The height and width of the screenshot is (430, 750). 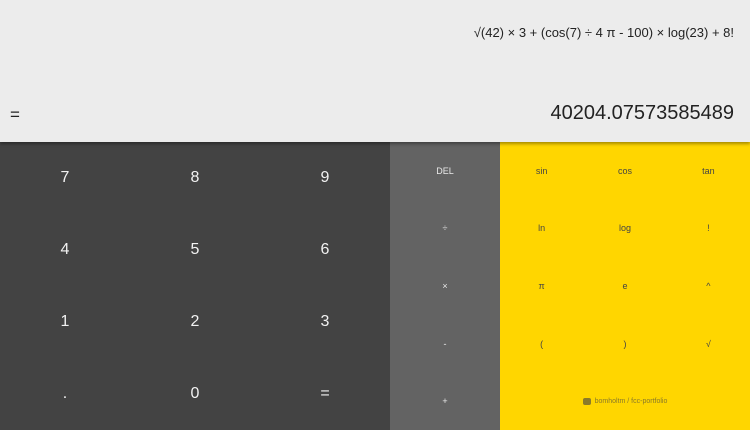 What do you see at coordinates (624, 229) in the screenshot?
I see `key-log: log` at bounding box center [624, 229].